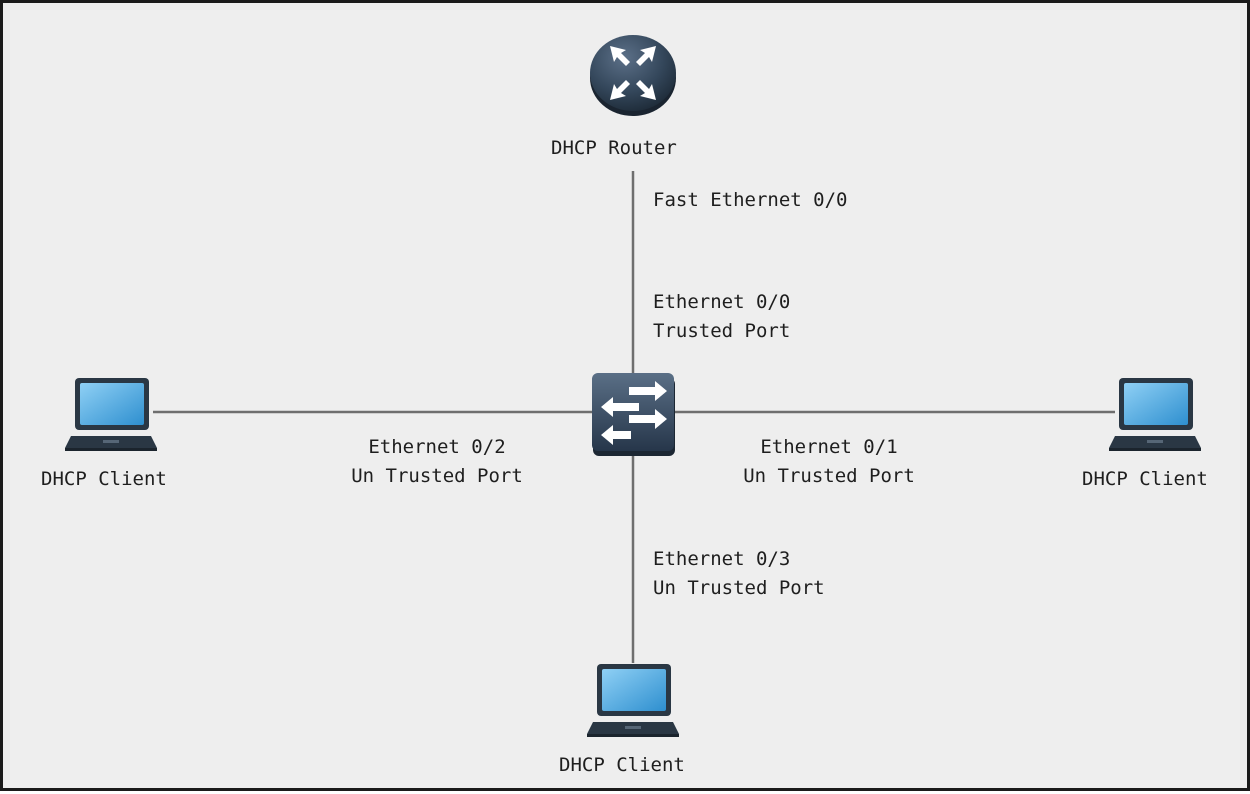 The width and height of the screenshot is (1250, 794). I want to click on client-right-label: DHCP Client, so click(1145, 479).